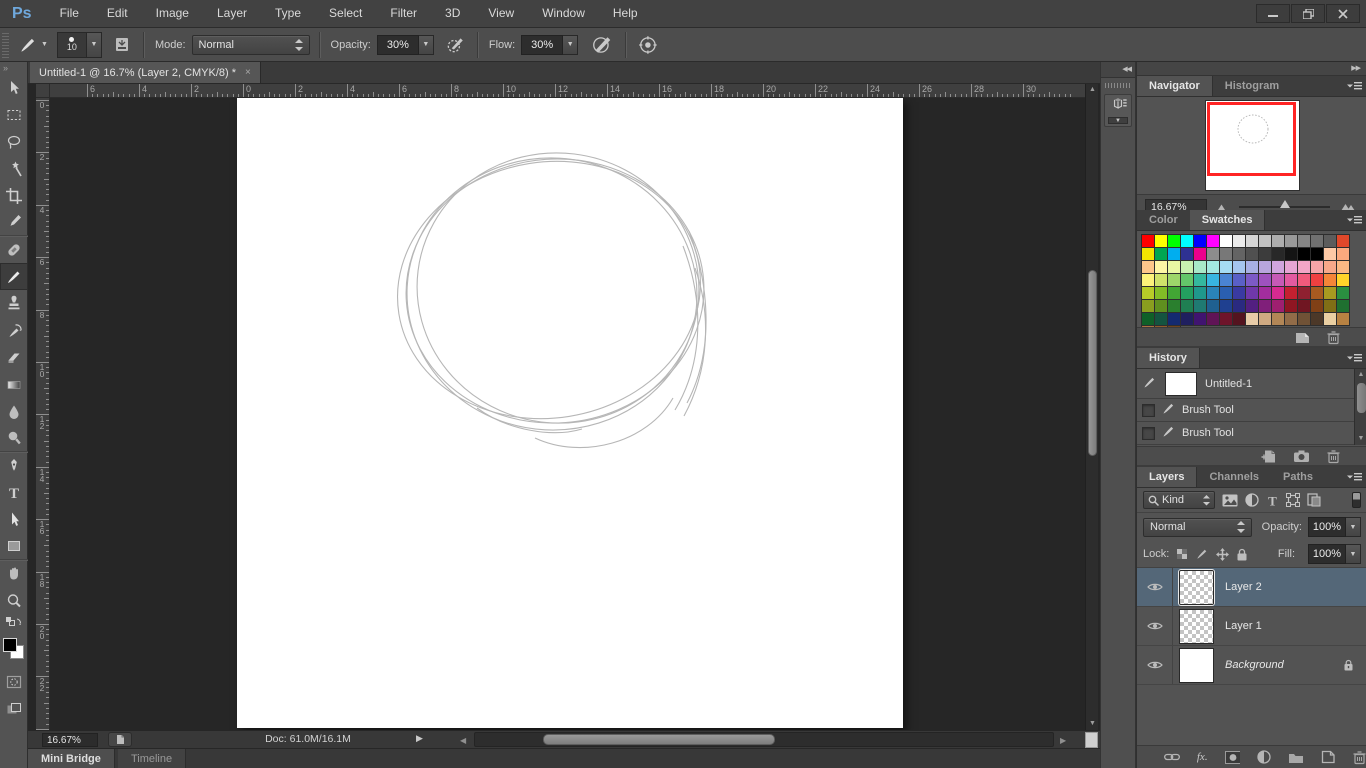 The height and width of the screenshot is (768, 1366). Describe the element at coordinates (14, 438) in the screenshot. I see `dodge-tool` at that location.